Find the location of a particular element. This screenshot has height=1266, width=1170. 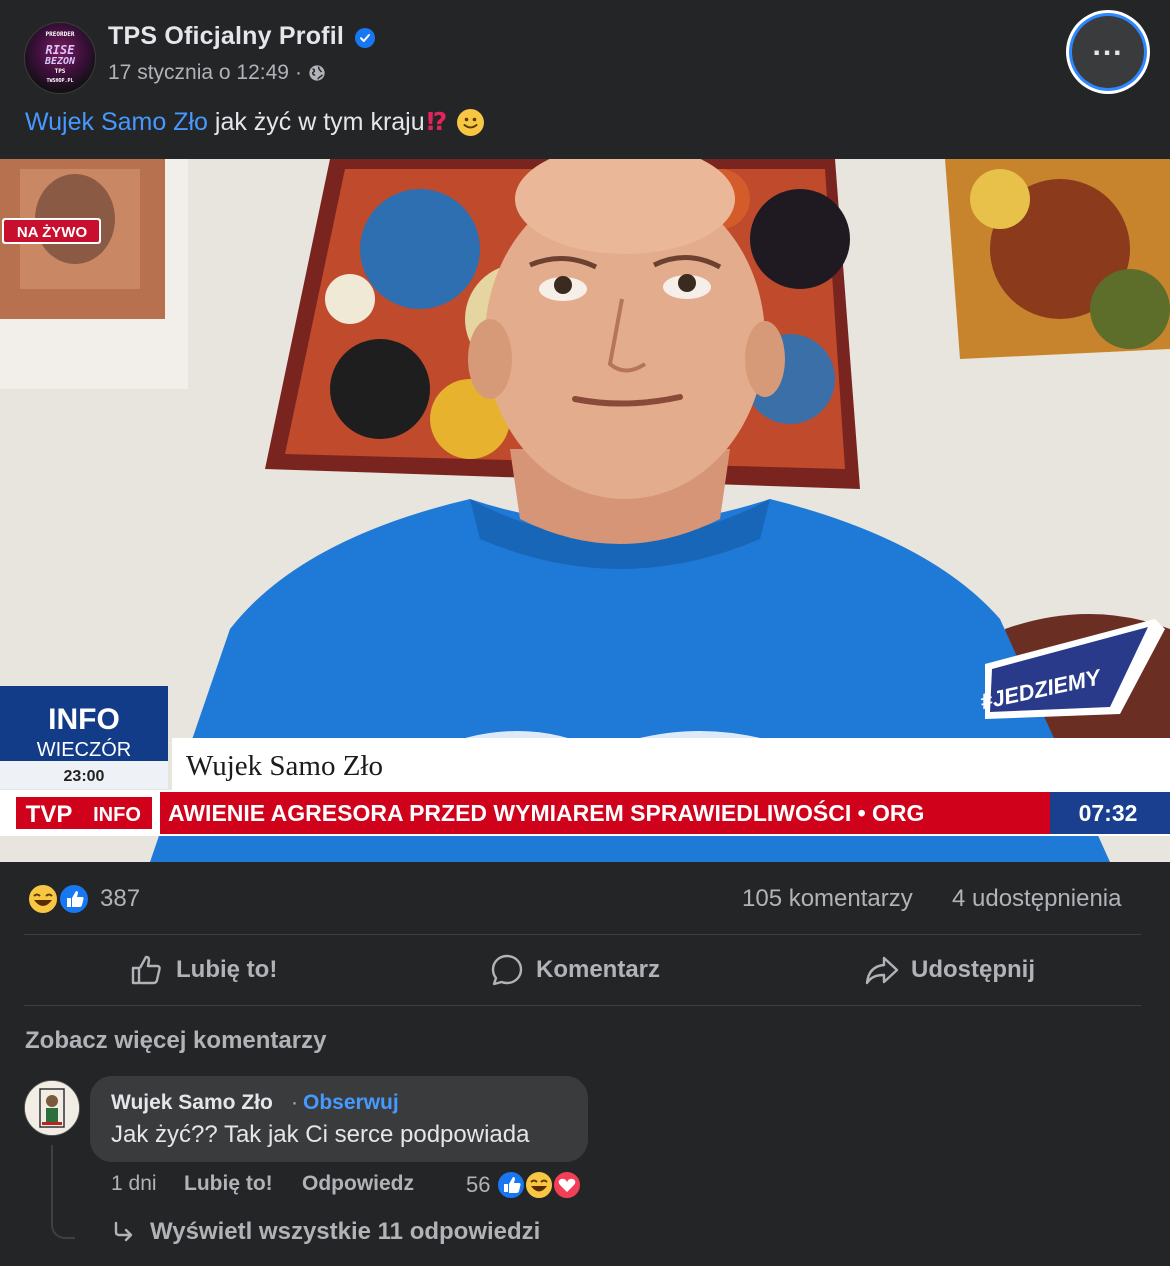

reaction-icons is located at coordinates (59, 899).